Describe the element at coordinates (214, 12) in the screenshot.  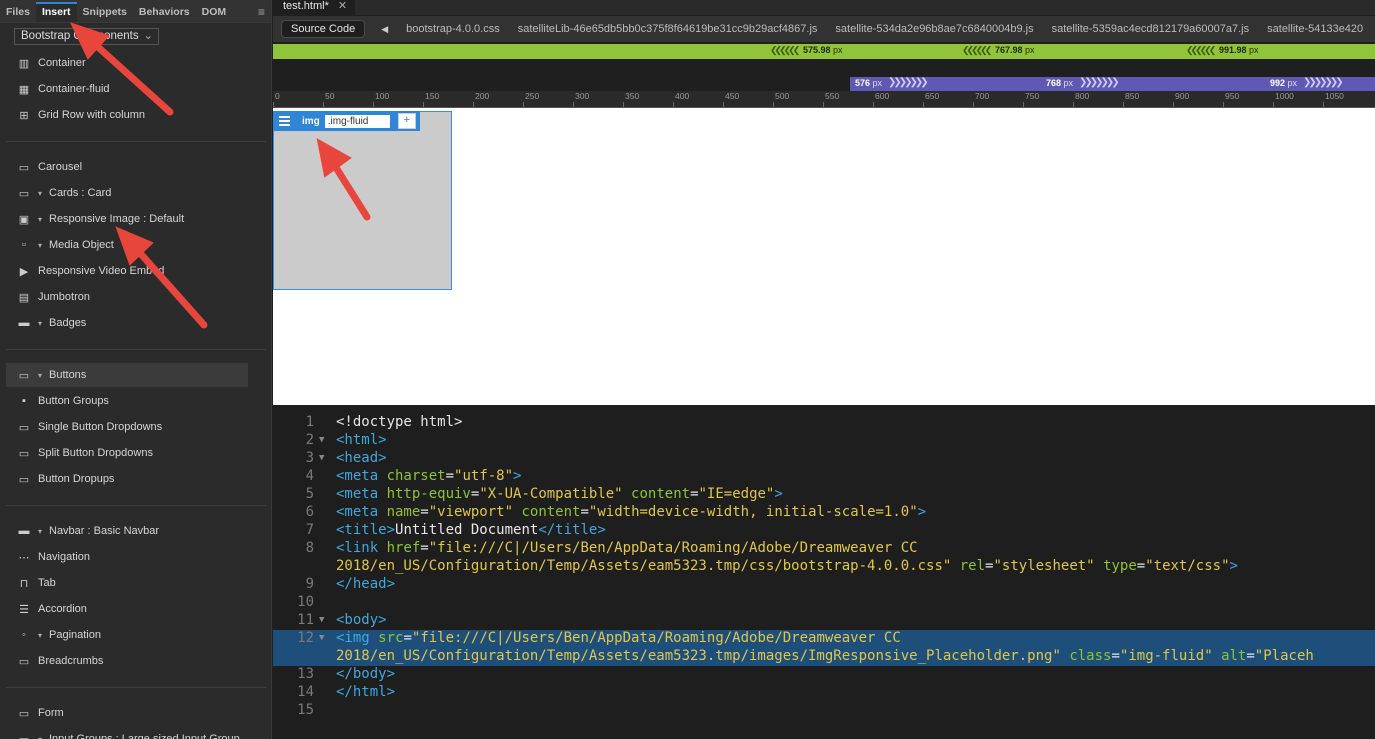
I see `tab-dom: DOM` at that location.